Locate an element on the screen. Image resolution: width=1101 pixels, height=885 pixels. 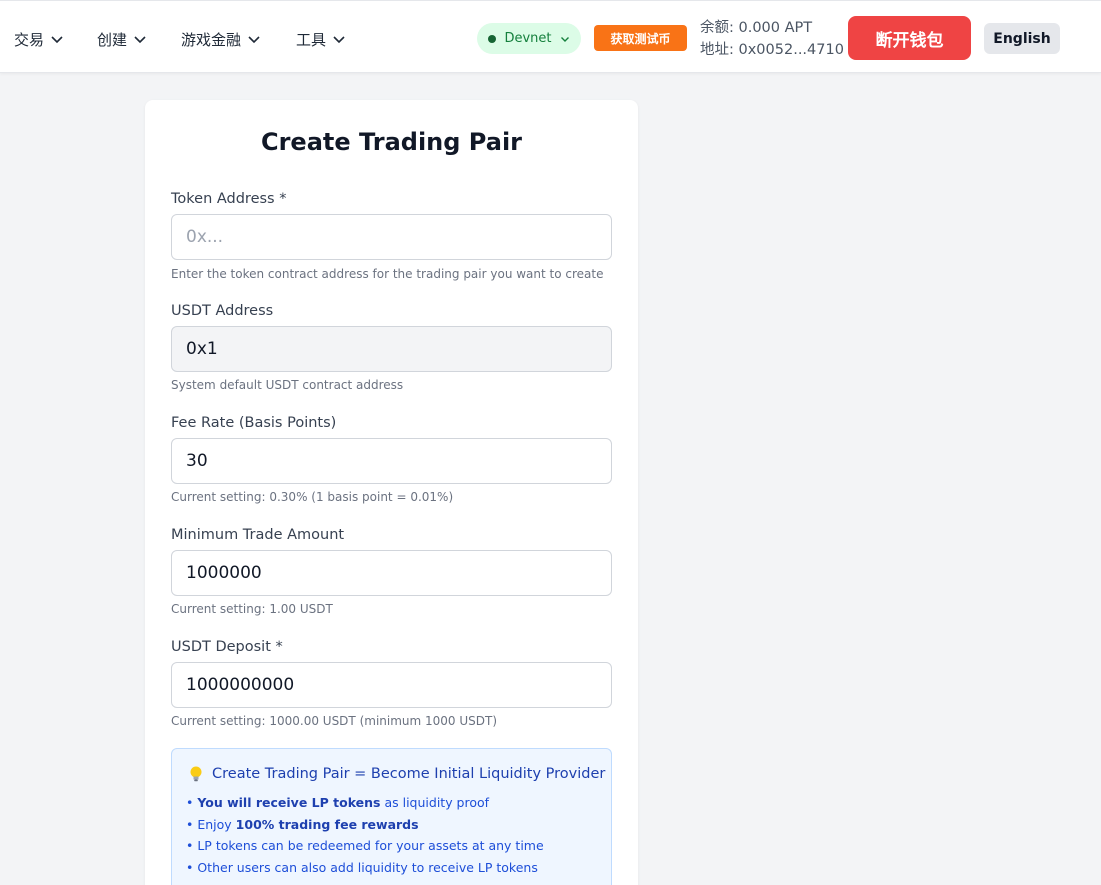
page-title: Create Trading Pair is located at coordinates (391, 142).